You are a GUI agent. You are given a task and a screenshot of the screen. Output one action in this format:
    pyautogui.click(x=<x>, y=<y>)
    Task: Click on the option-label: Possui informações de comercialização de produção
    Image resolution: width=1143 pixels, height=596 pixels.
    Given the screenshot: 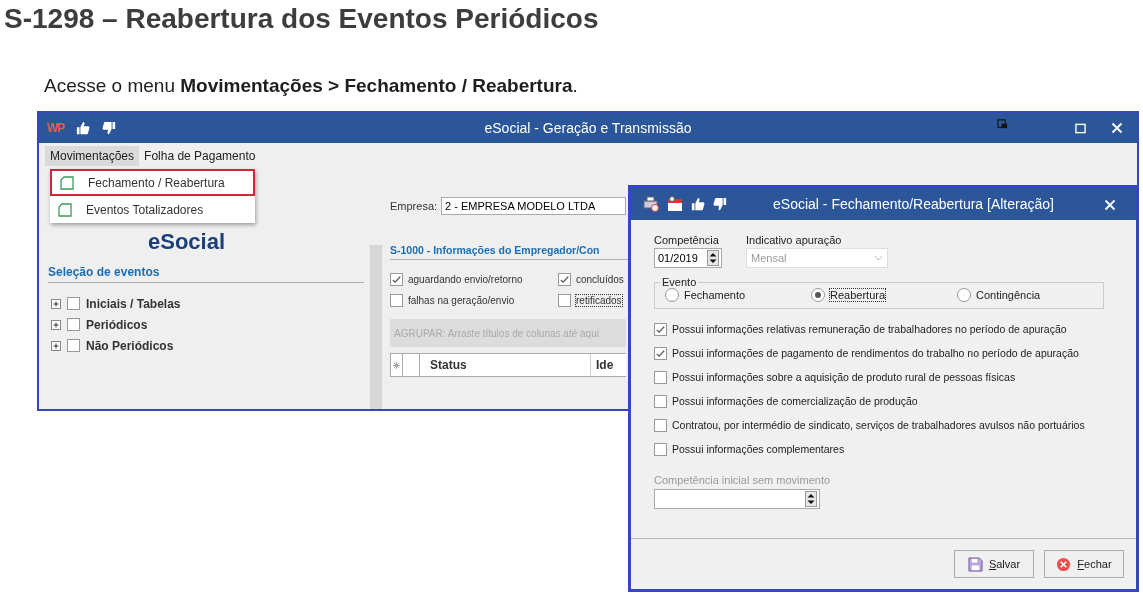 What is the action you would take?
    pyautogui.click(x=795, y=401)
    